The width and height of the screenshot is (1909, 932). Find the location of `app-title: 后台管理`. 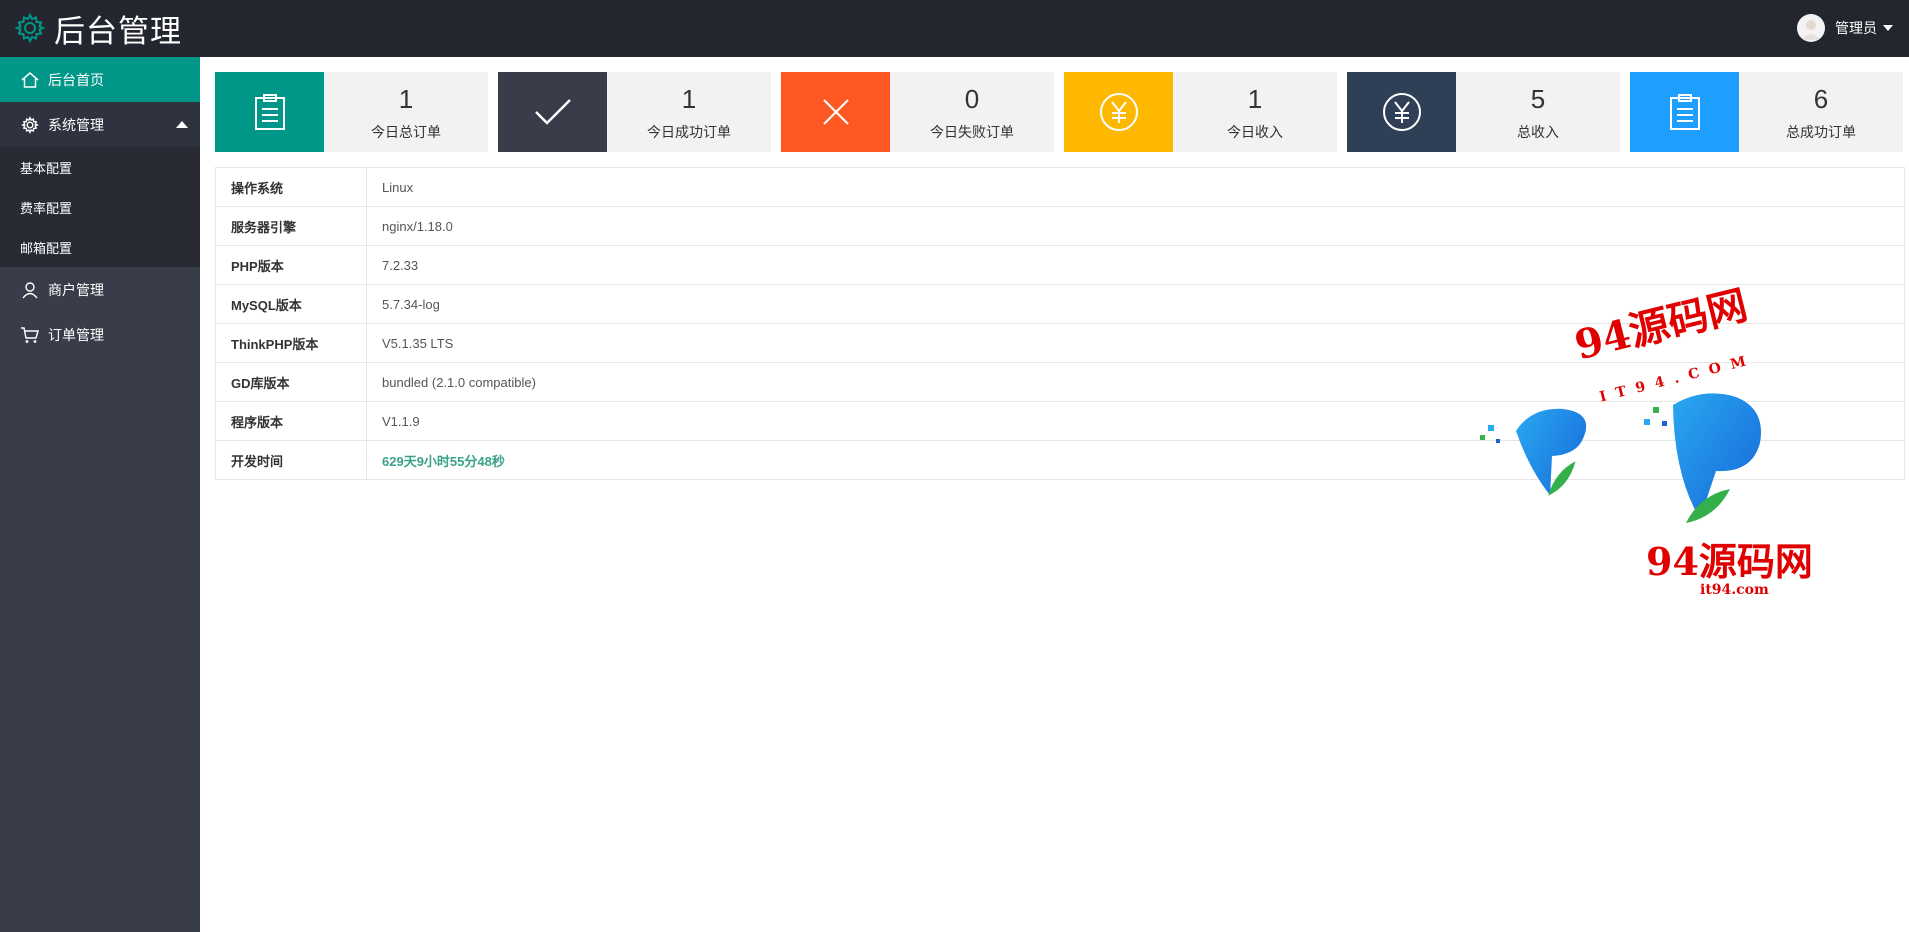

app-title: 后台管理 is located at coordinates (118, 31).